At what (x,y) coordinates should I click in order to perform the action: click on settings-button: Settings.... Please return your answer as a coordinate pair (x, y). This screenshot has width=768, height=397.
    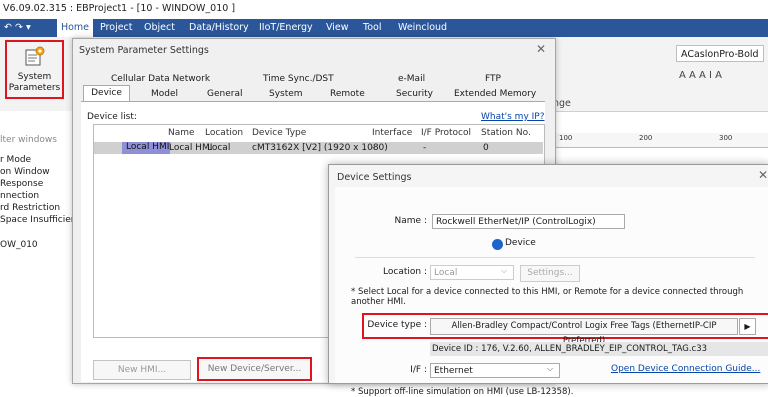
    Looking at the image, I should click on (550, 273).